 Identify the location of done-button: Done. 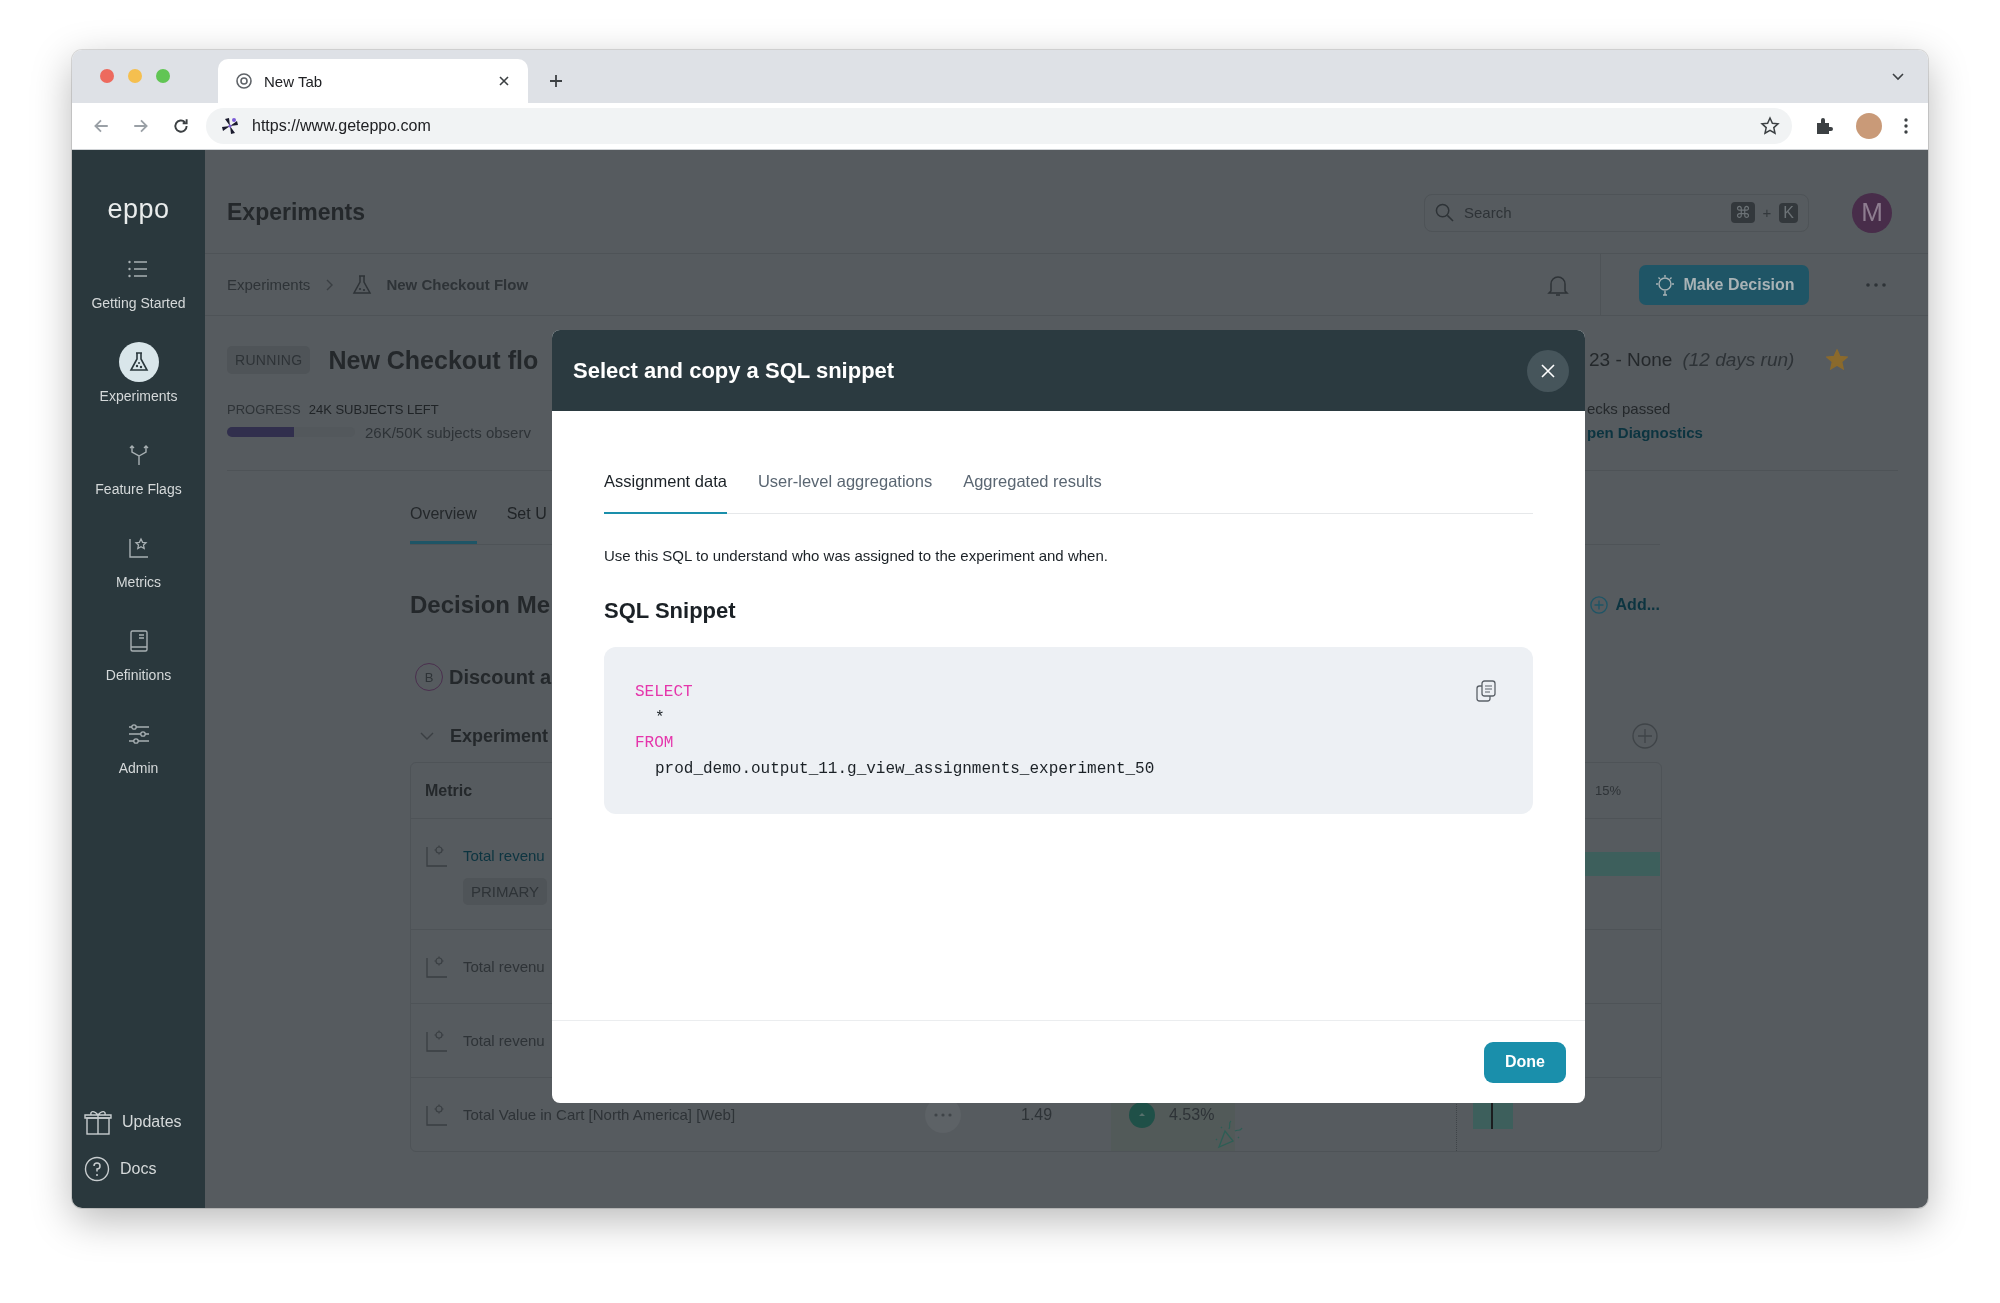
(1525, 1062).